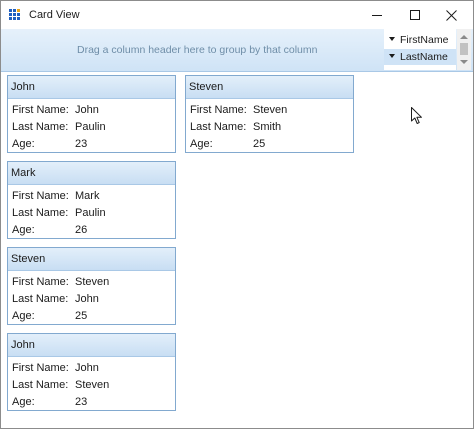  What do you see at coordinates (464, 37) in the screenshot?
I see `scroll-up-icon` at bounding box center [464, 37].